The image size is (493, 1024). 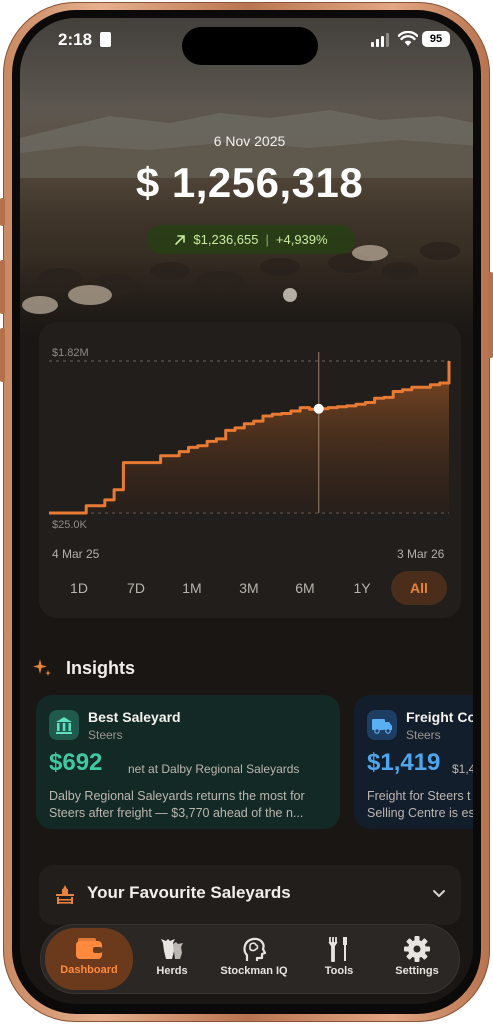 What do you see at coordinates (89, 970) in the screenshot?
I see `tab-label: Dashboard` at bounding box center [89, 970].